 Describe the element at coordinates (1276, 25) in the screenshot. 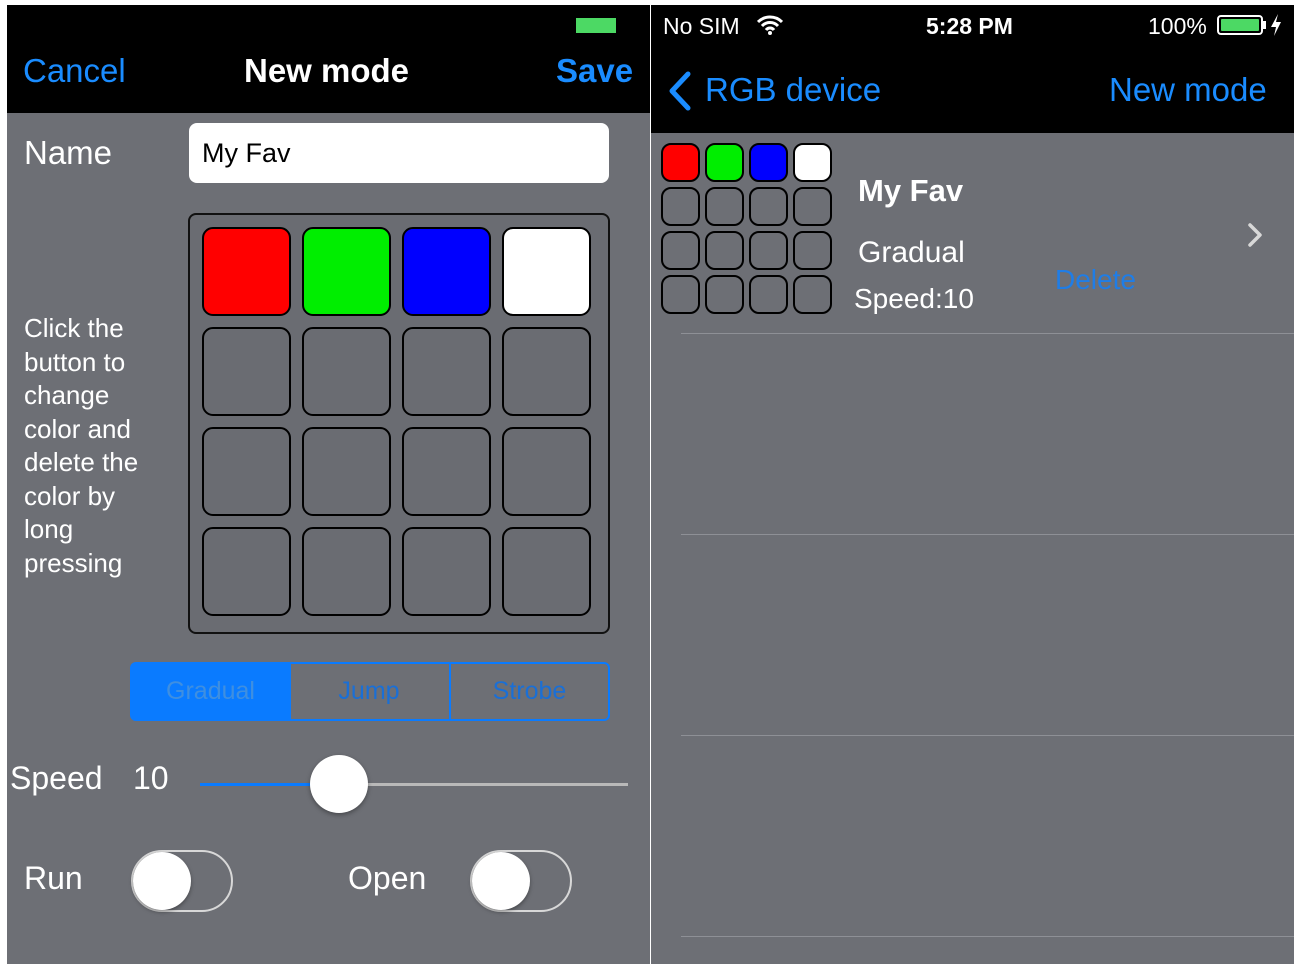

I see `charging-bolt-icon` at that location.